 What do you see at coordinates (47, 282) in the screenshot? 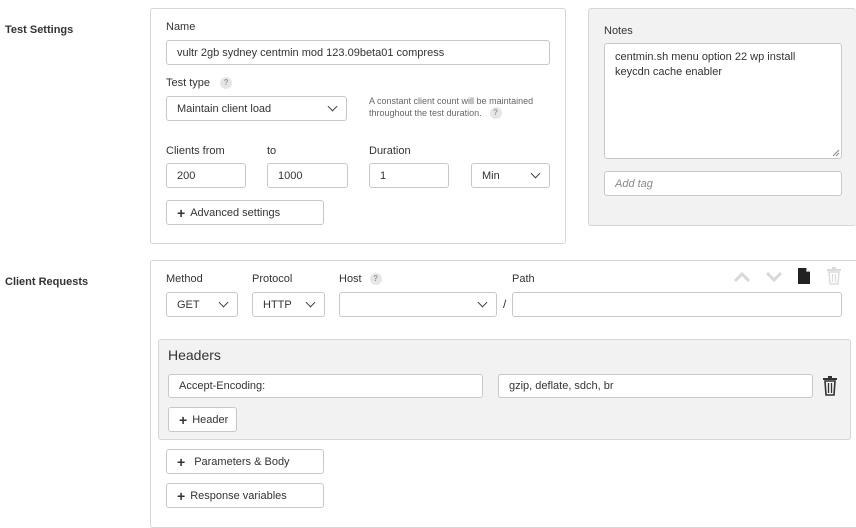
I see `client-requests-section-label: Client Requests` at bounding box center [47, 282].